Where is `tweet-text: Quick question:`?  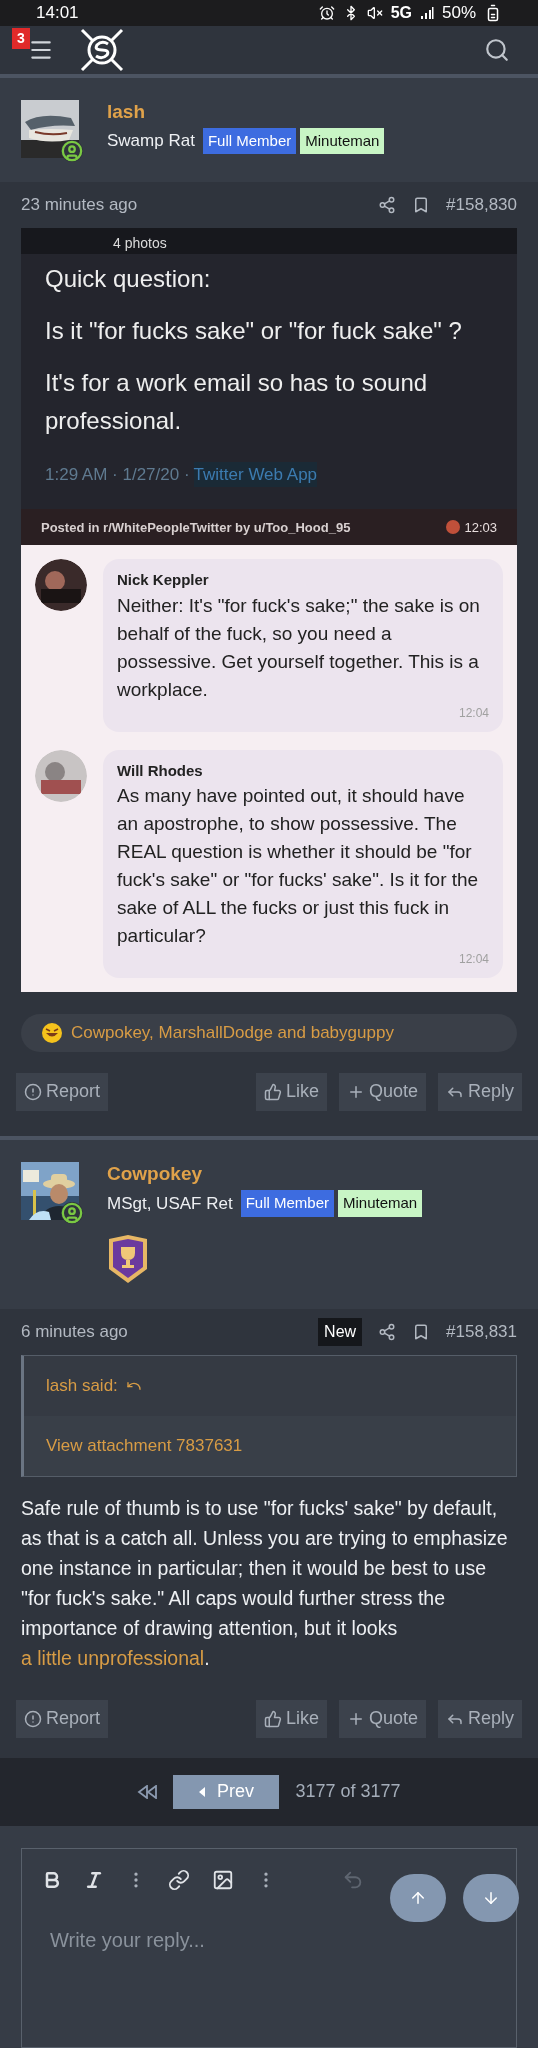 tweet-text: Quick question: is located at coordinates (128, 278).